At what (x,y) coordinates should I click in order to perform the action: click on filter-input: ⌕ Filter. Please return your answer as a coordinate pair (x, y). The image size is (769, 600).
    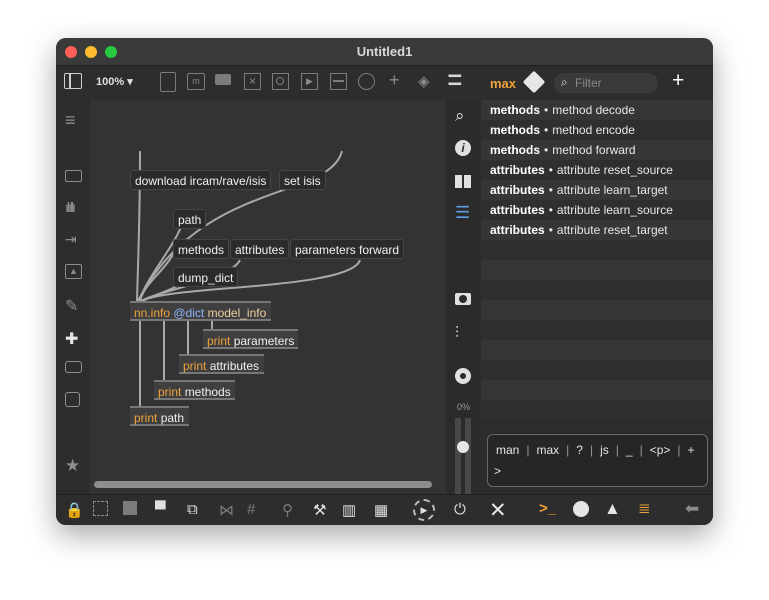
    Looking at the image, I should click on (606, 83).